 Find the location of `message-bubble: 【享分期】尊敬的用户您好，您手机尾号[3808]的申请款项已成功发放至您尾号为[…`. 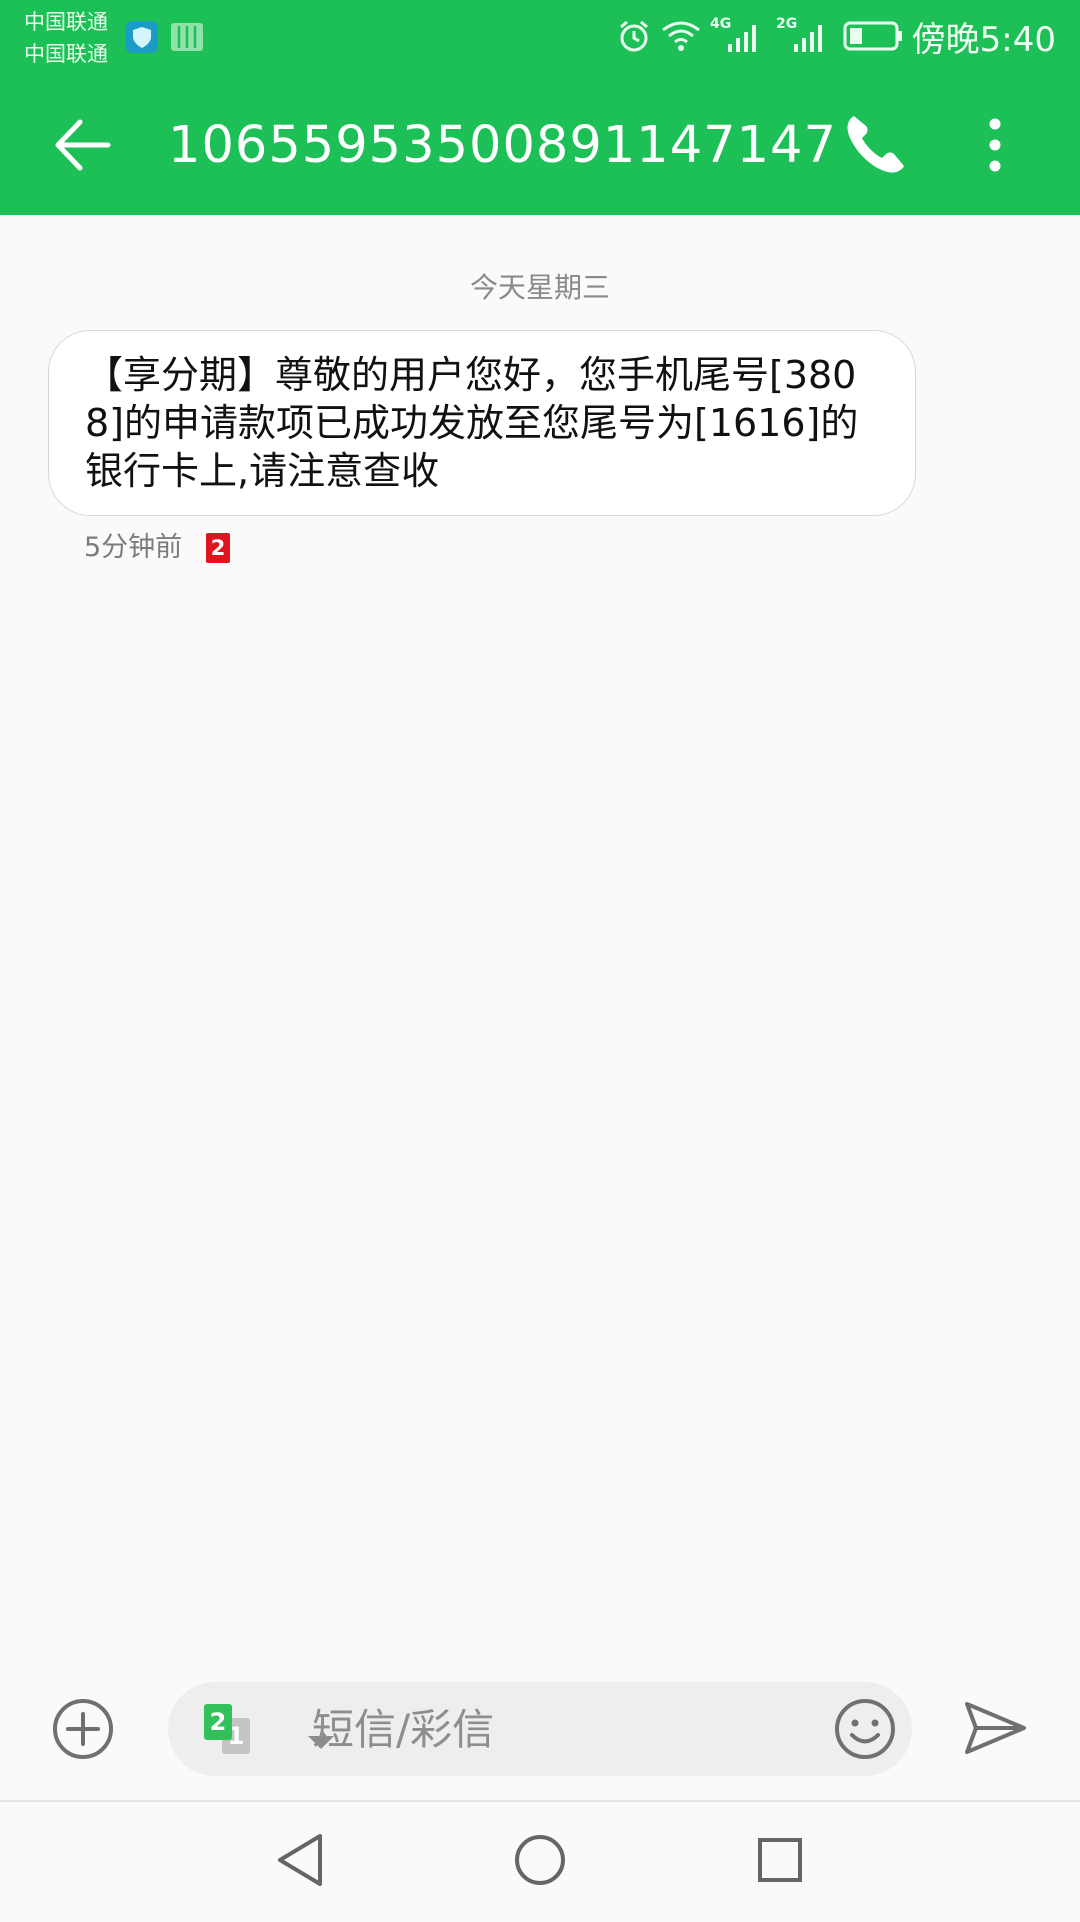

message-bubble: 【享分期】尊敬的用户您好，您手机尾号[3808]的申请款项已成功发放至您尾号为[… is located at coordinates (482, 423).